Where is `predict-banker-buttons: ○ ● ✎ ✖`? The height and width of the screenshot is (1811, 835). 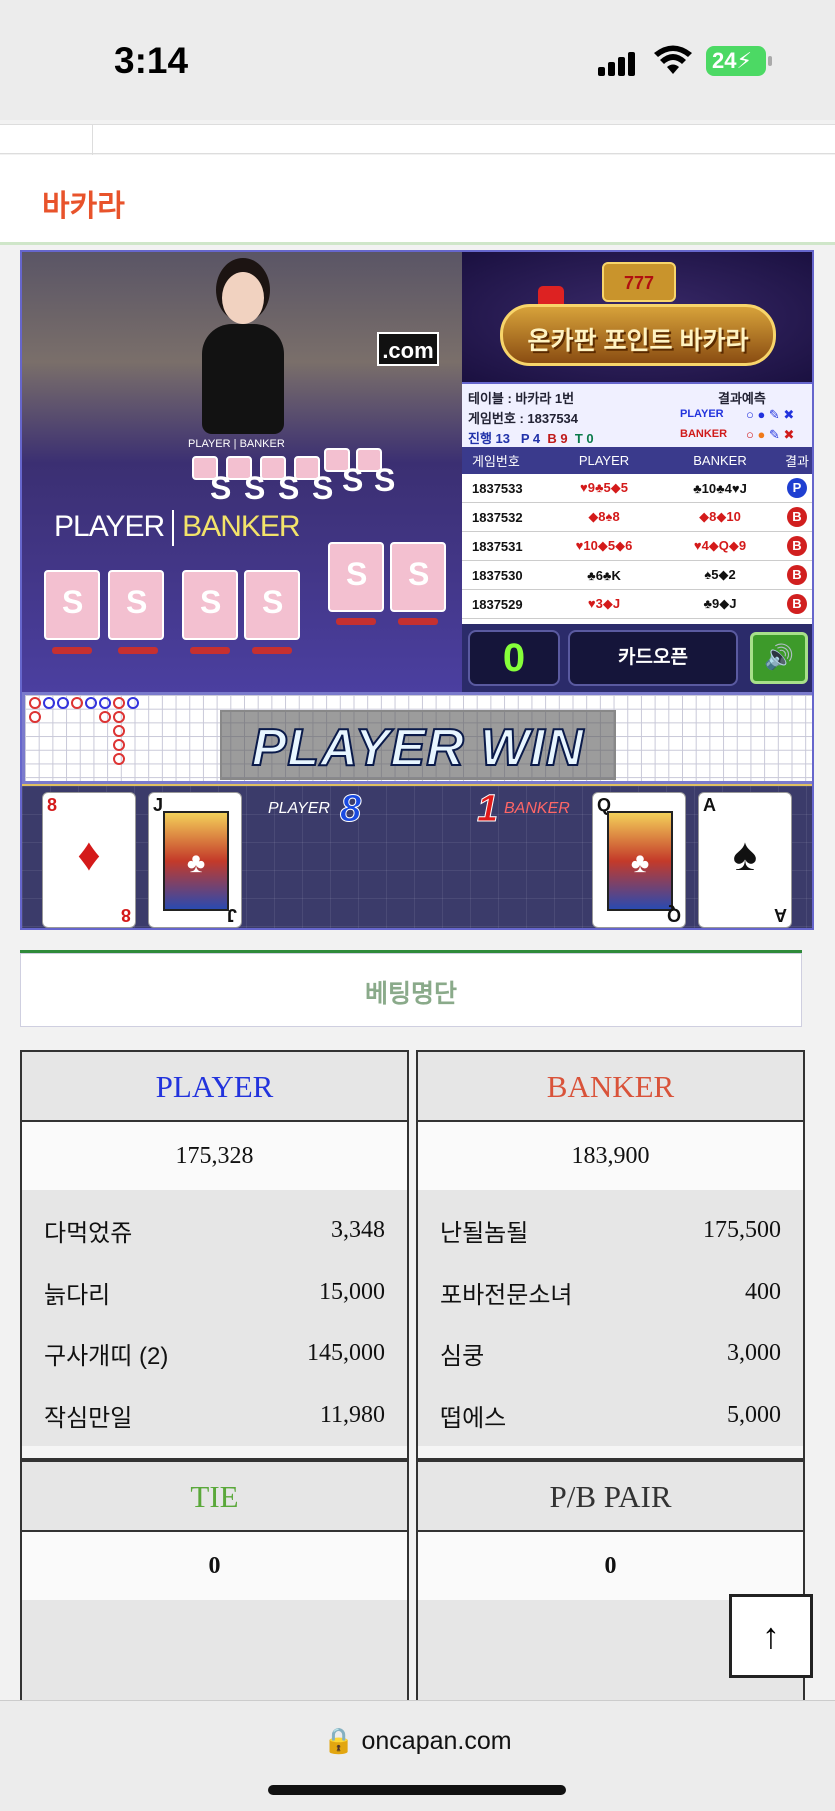
predict-banker-buttons: ○ ● ✎ ✖ is located at coordinates (770, 435).